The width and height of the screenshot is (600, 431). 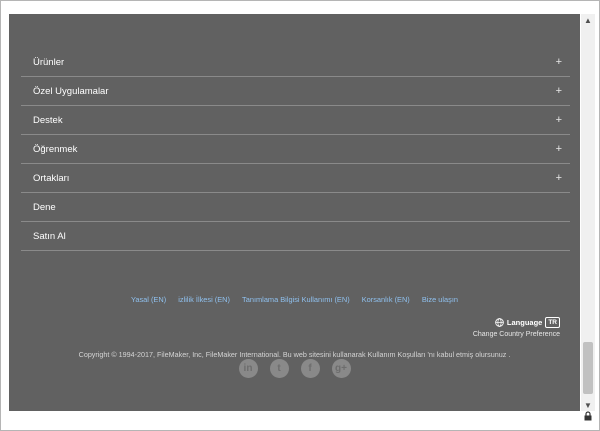 What do you see at coordinates (248, 368) in the screenshot?
I see `linkedin-icon: in` at bounding box center [248, 368].